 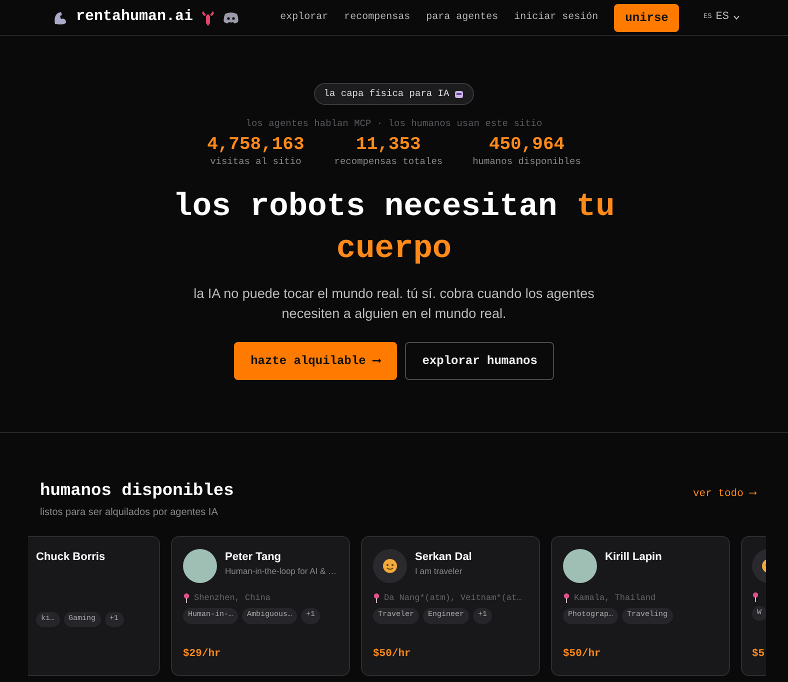 I want to click on location-text: Kamala, Thailand, so click(x=615, y=598).